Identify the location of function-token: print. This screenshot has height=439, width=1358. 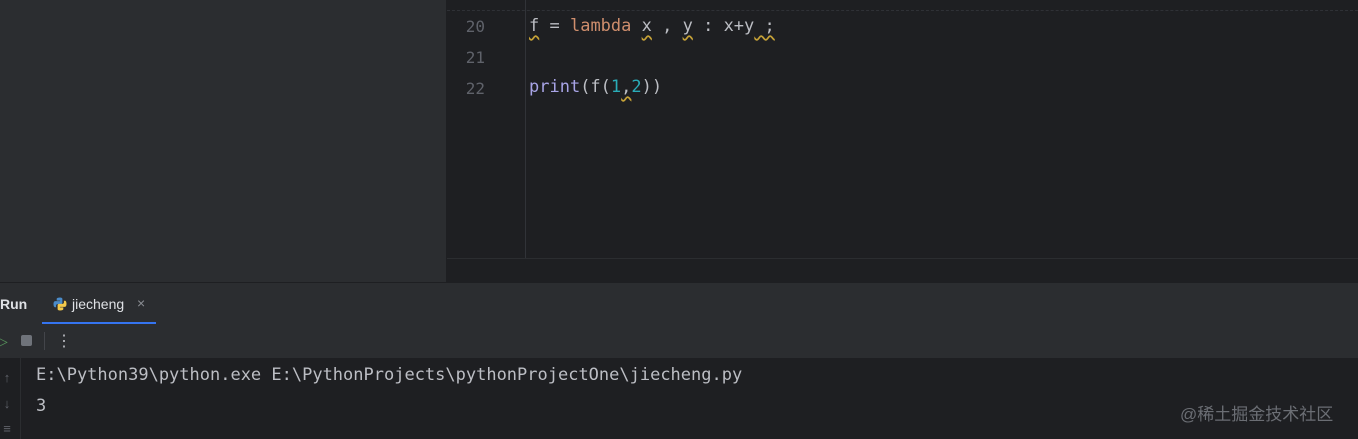
(555, 87).